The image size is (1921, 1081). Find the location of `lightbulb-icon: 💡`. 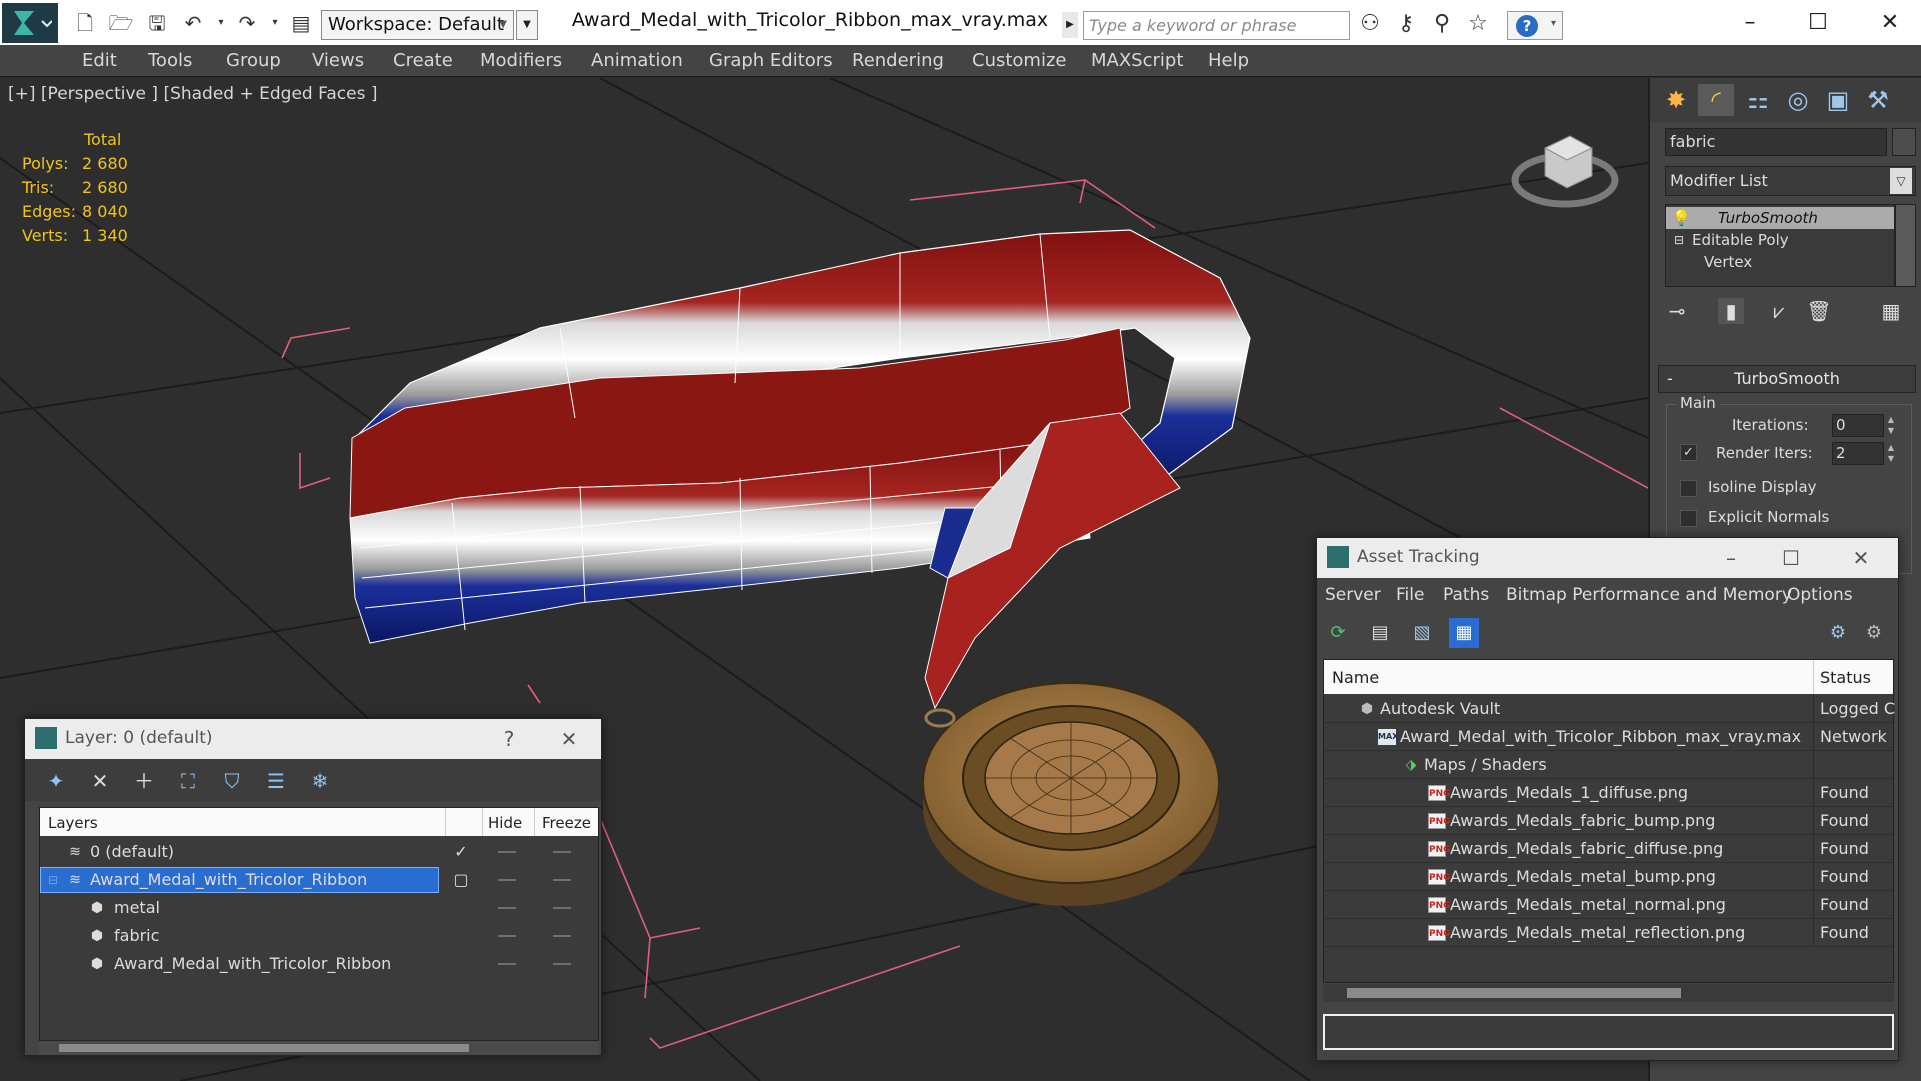

lightbulb-icon: 💡 is located at coordinates (1681, 218).